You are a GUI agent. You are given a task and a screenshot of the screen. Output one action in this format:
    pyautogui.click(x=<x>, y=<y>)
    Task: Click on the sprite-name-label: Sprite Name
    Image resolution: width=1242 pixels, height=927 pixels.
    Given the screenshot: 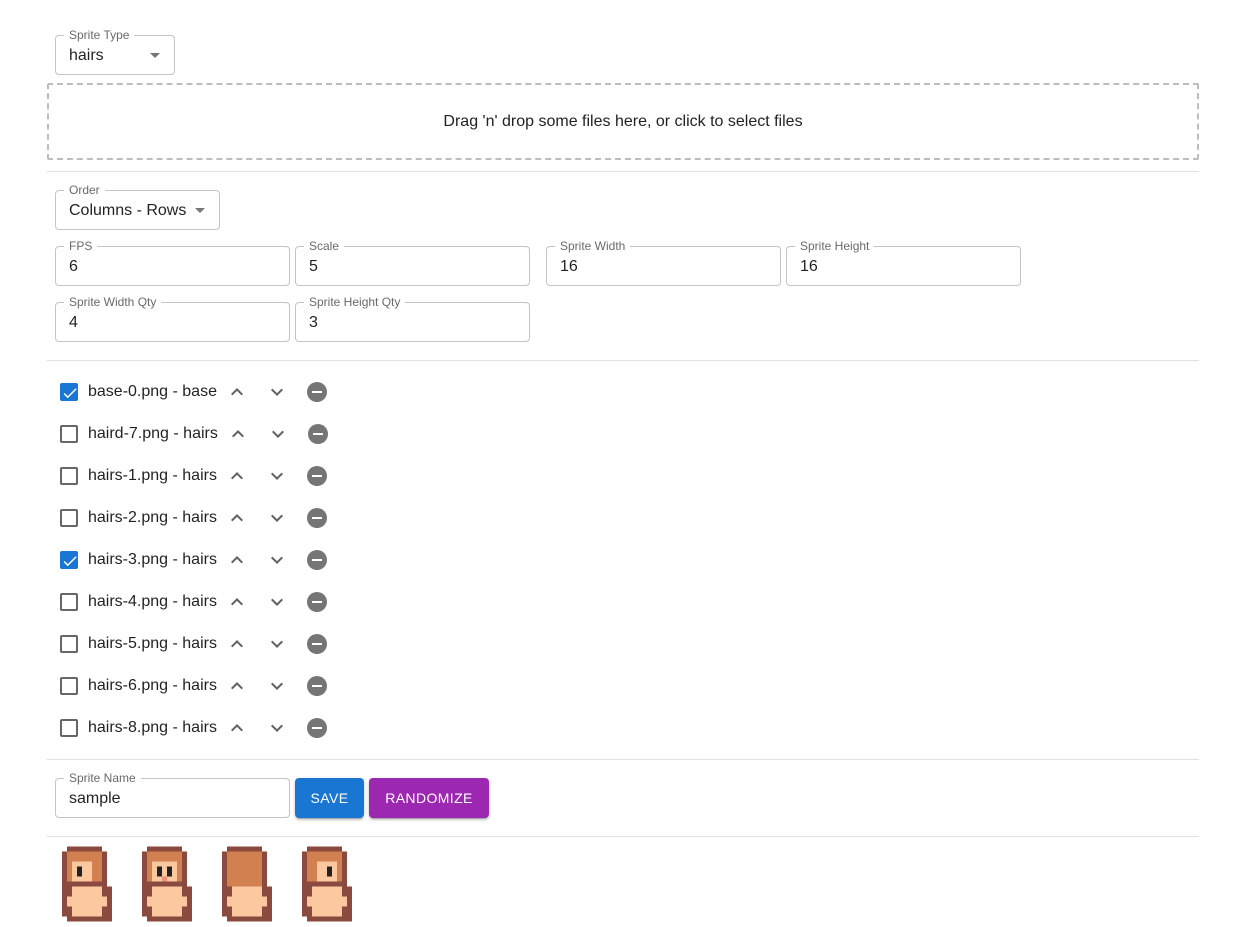 What is the action you would take?
    pyautogui.click(x=102, y=778)
    